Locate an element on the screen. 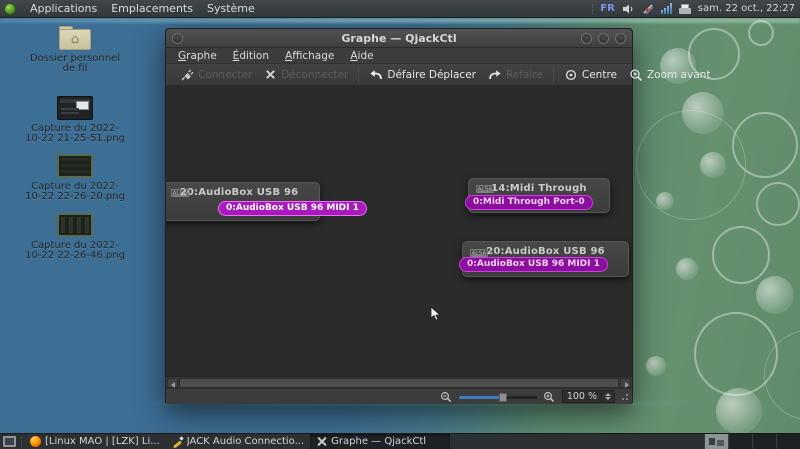 The width and height of the screenshot is (800, 449). window-menu-button is located at coordinates (177, 38).